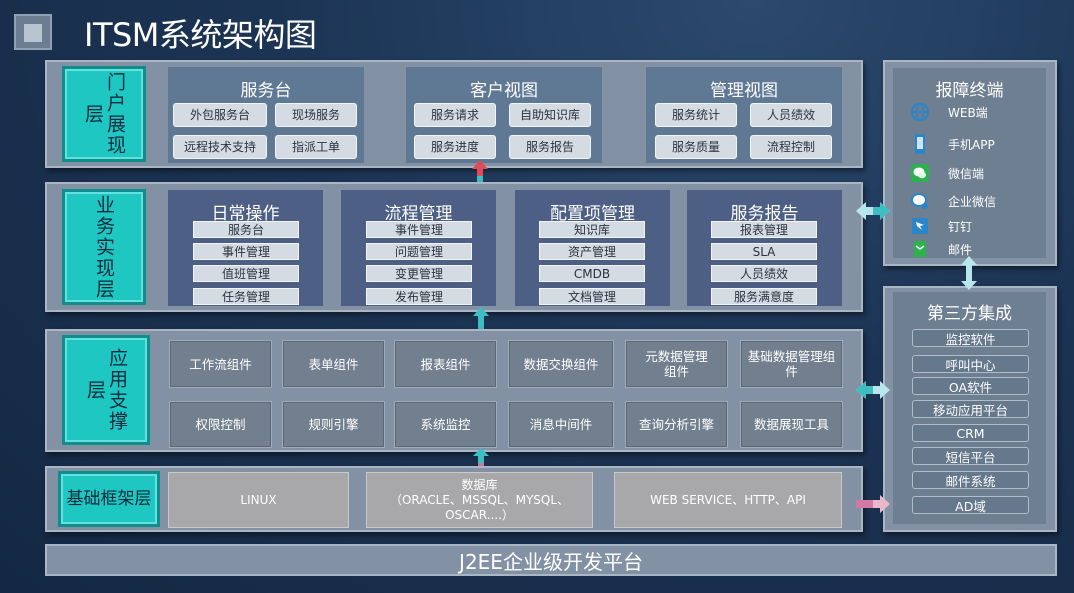  Describe the element at coordinates (220, 115) in the screenshot. I see `chip: 外包服务台` at that location.